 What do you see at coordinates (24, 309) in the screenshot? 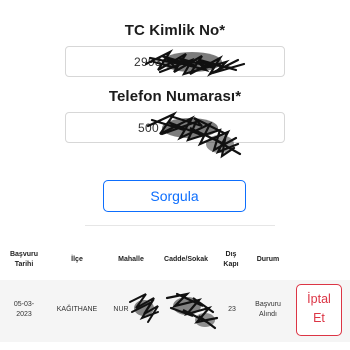
I see `cell-basvuru-tarihi: 05-03- 2023` at bounding box center [24, 309].